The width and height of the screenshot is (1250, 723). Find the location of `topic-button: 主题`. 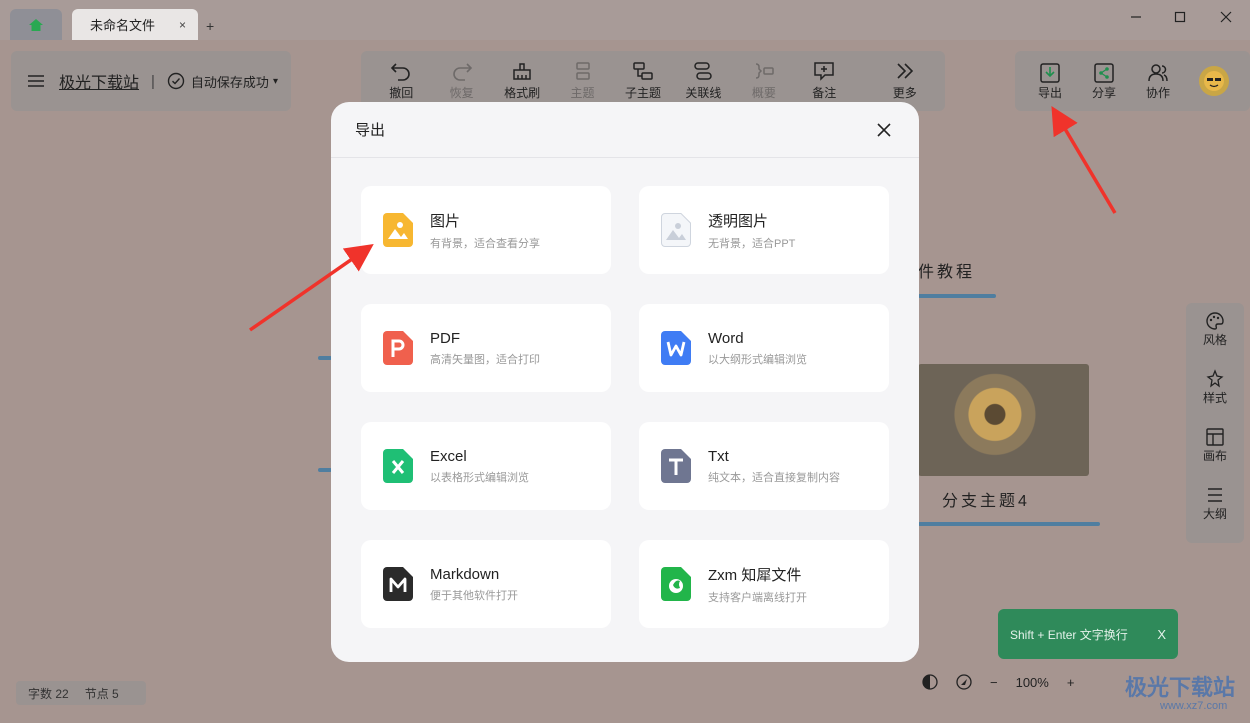

topic-button: 主题 is located at coordinates (582, 81).